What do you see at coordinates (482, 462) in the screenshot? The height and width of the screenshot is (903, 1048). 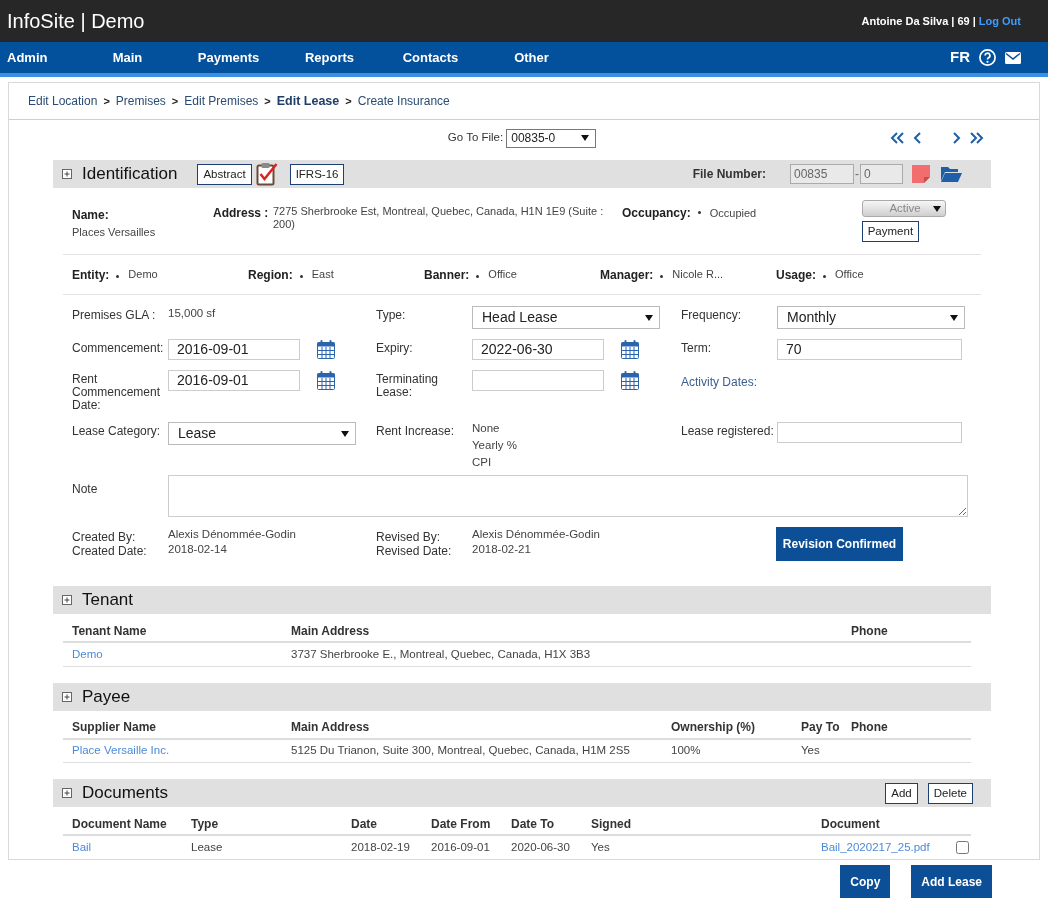 I see `option-text: CPI` at bounding box center [482, 462].